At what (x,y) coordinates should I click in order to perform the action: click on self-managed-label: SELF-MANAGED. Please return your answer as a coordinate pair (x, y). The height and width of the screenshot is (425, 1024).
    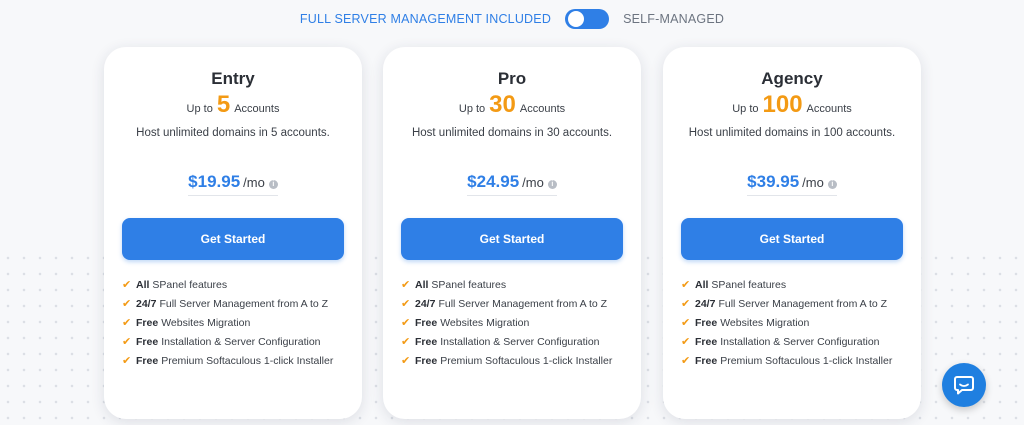
    Looking at the image, I should click on (673, 19).